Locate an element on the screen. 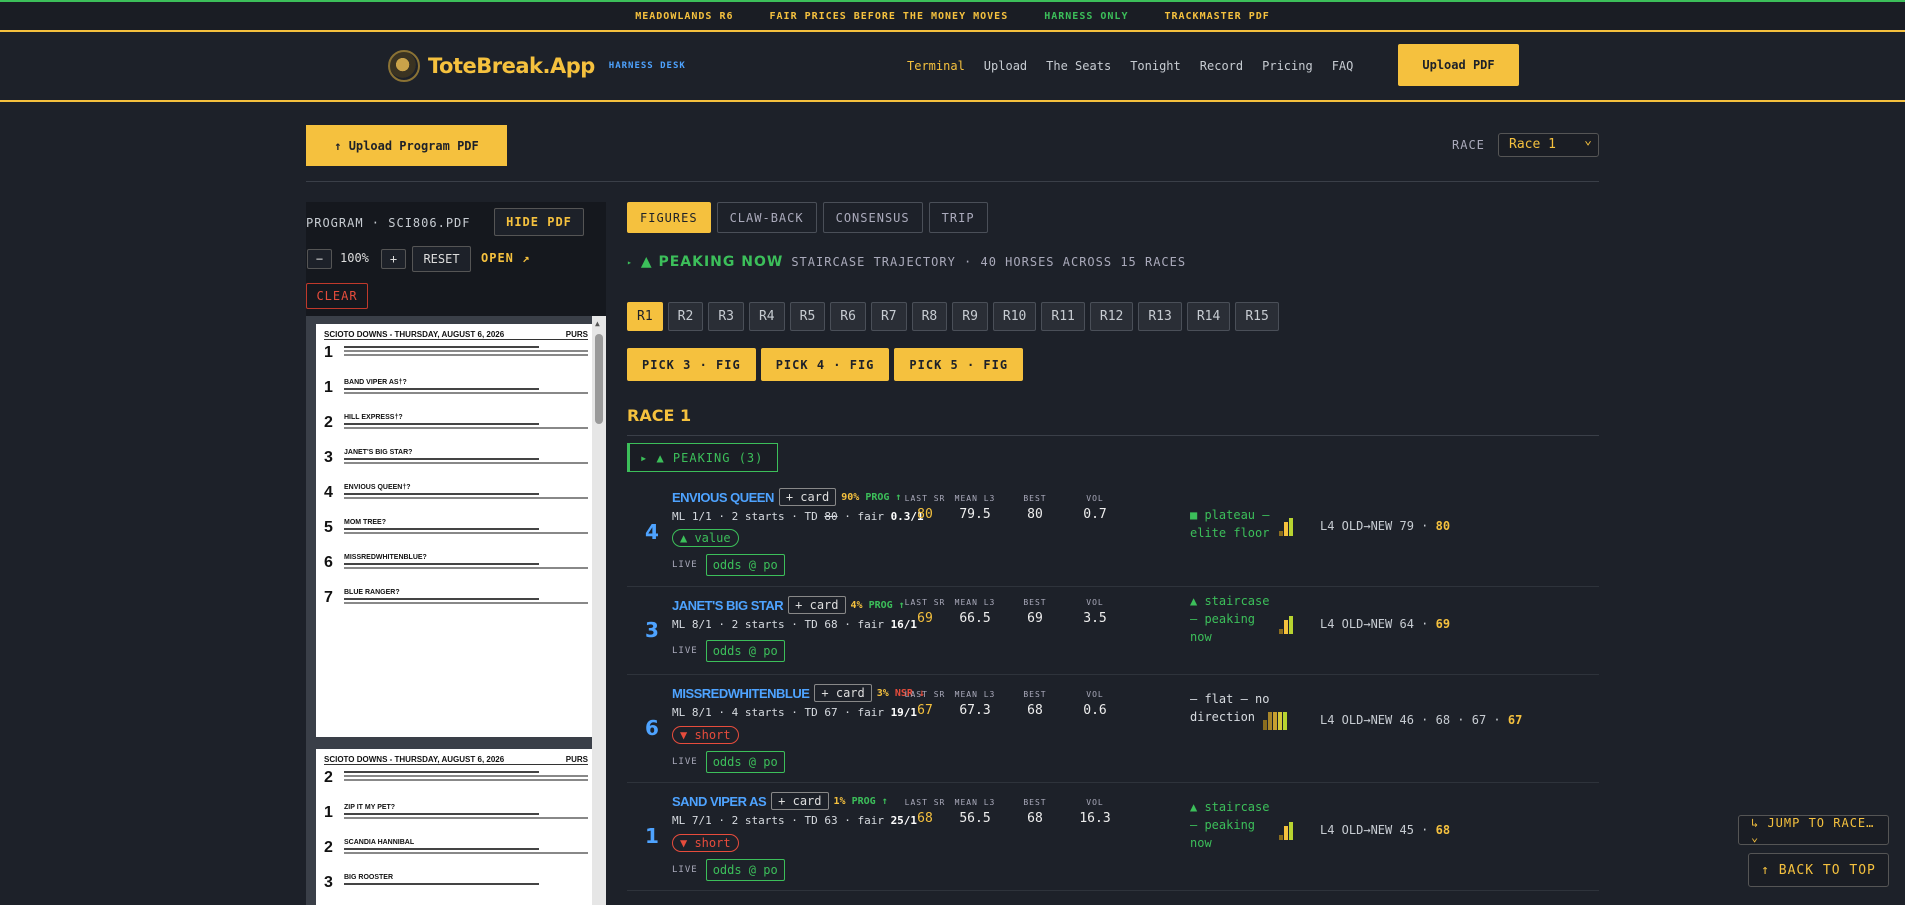 This screenshot has height=905, width=1905. stat-value: 67.3 is located at coordinates (975, 710).